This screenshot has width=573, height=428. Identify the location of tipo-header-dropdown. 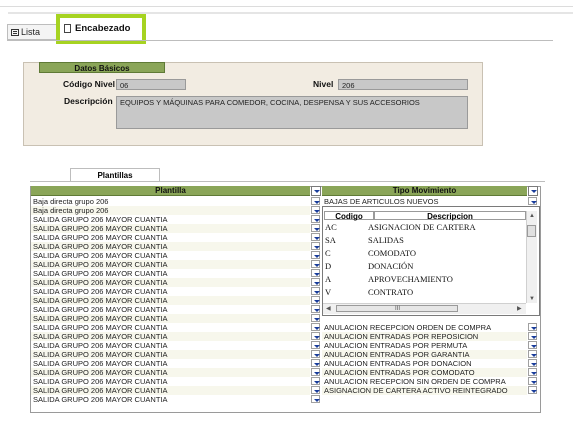
(533, 191).